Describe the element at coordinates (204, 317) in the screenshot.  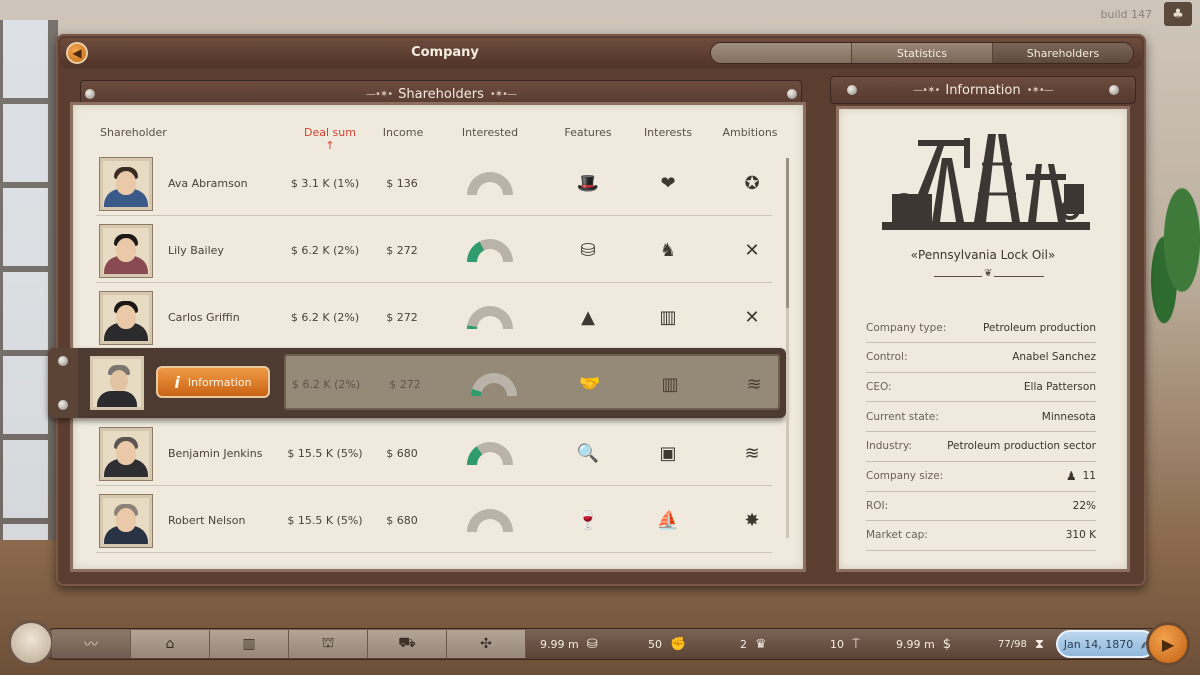
I see `shareholder-name: Carlos Griffin` at that location.